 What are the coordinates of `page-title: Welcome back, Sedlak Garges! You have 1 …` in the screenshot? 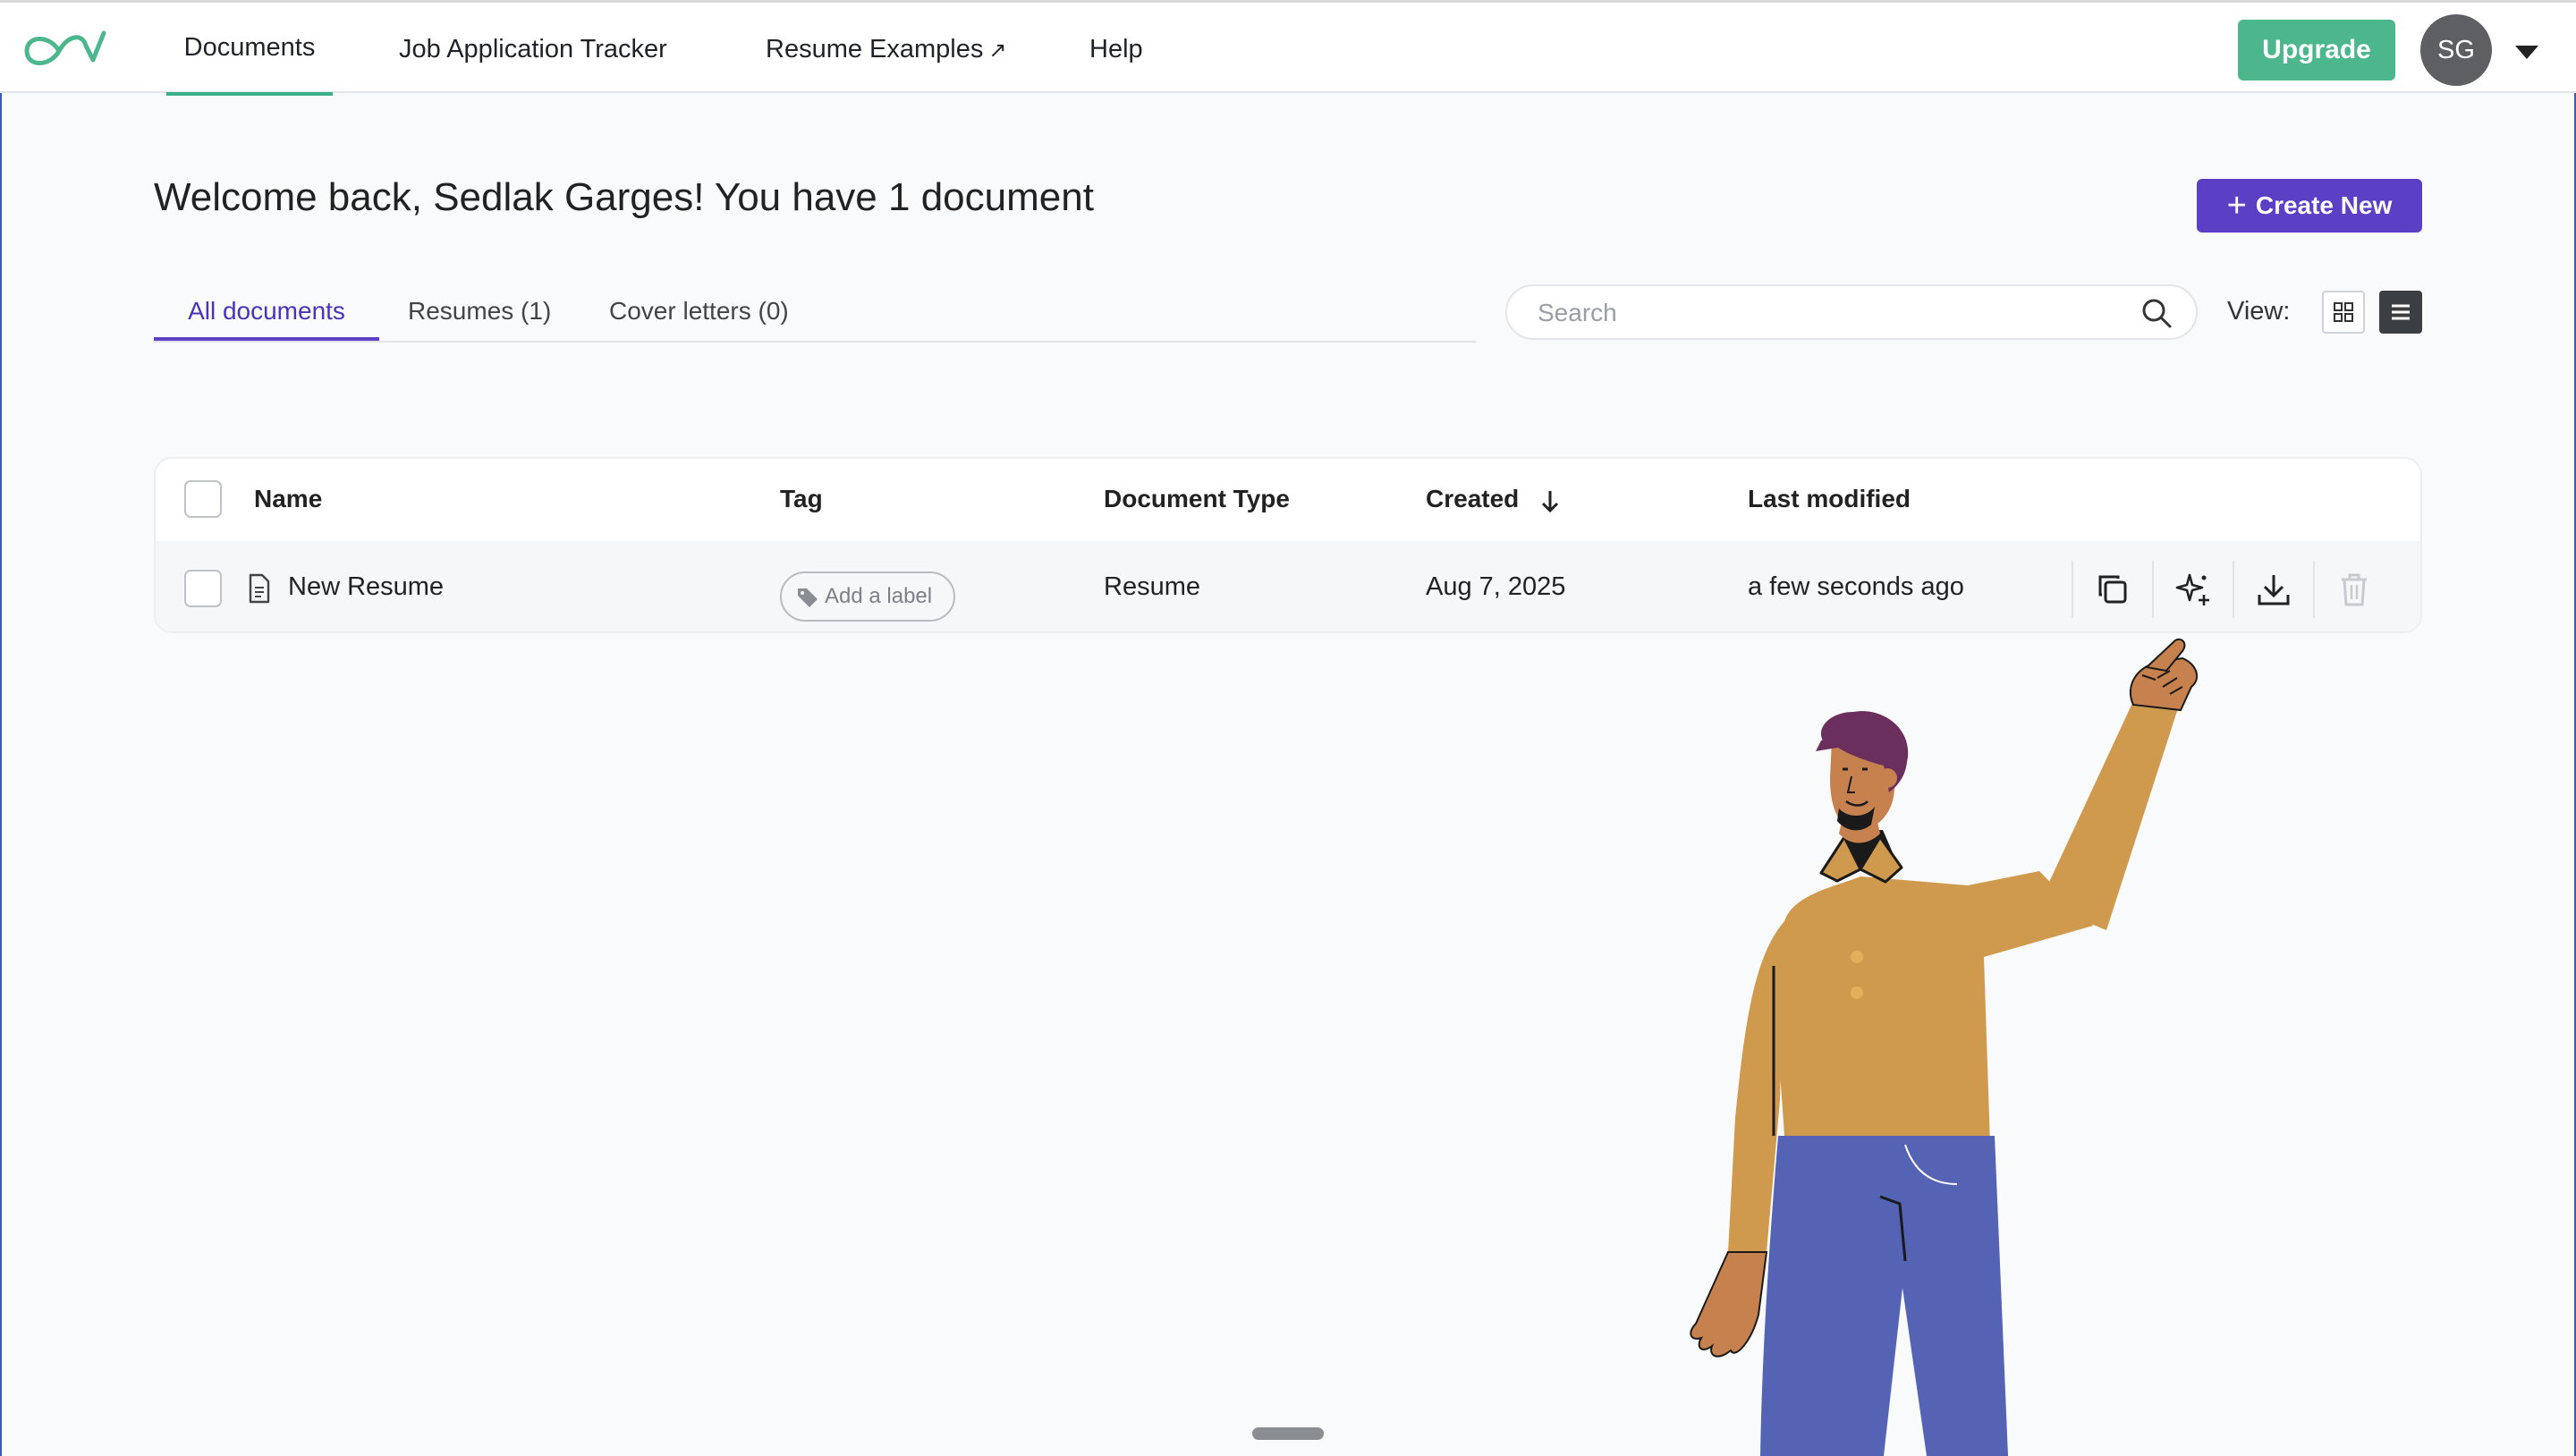 It's located at (624, 197).